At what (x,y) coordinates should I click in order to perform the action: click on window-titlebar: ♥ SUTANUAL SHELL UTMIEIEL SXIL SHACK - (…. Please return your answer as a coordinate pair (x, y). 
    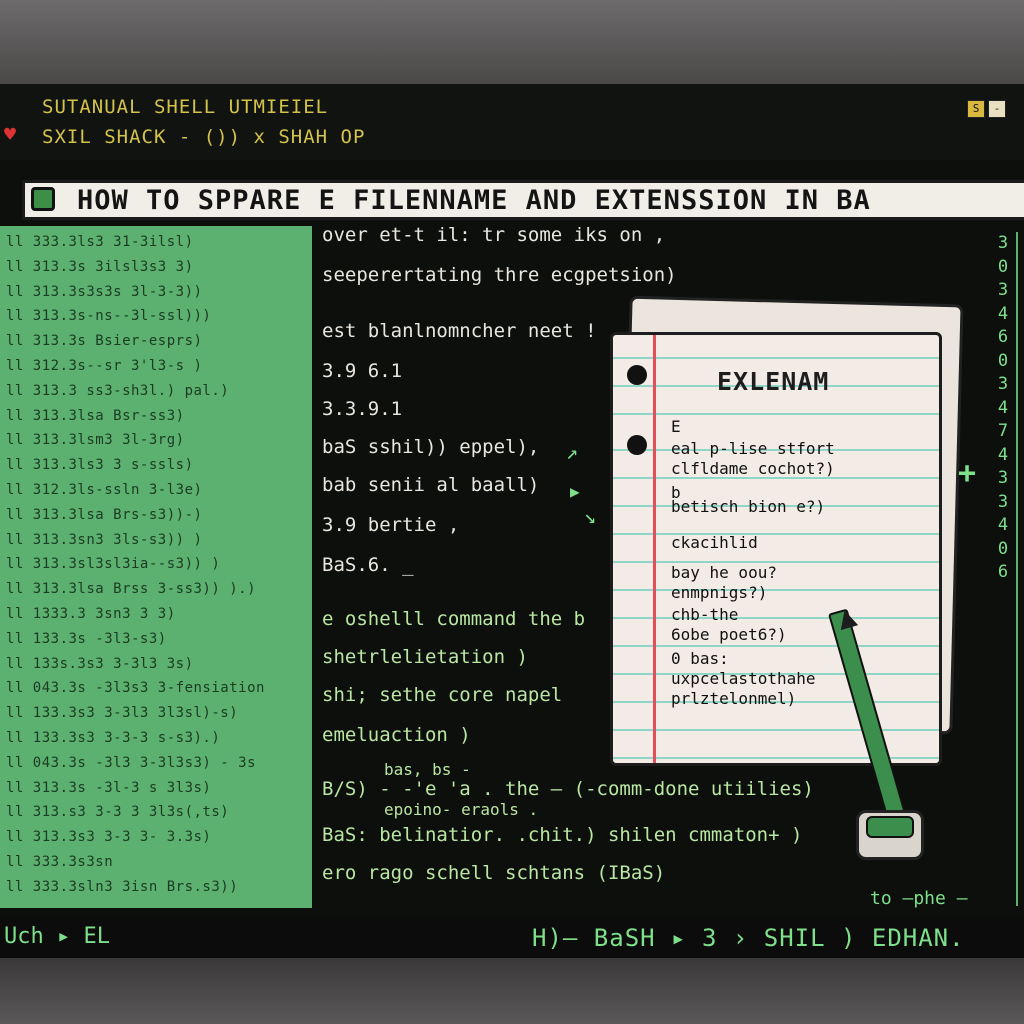
    Looking at the image, I should click on (512, 122).